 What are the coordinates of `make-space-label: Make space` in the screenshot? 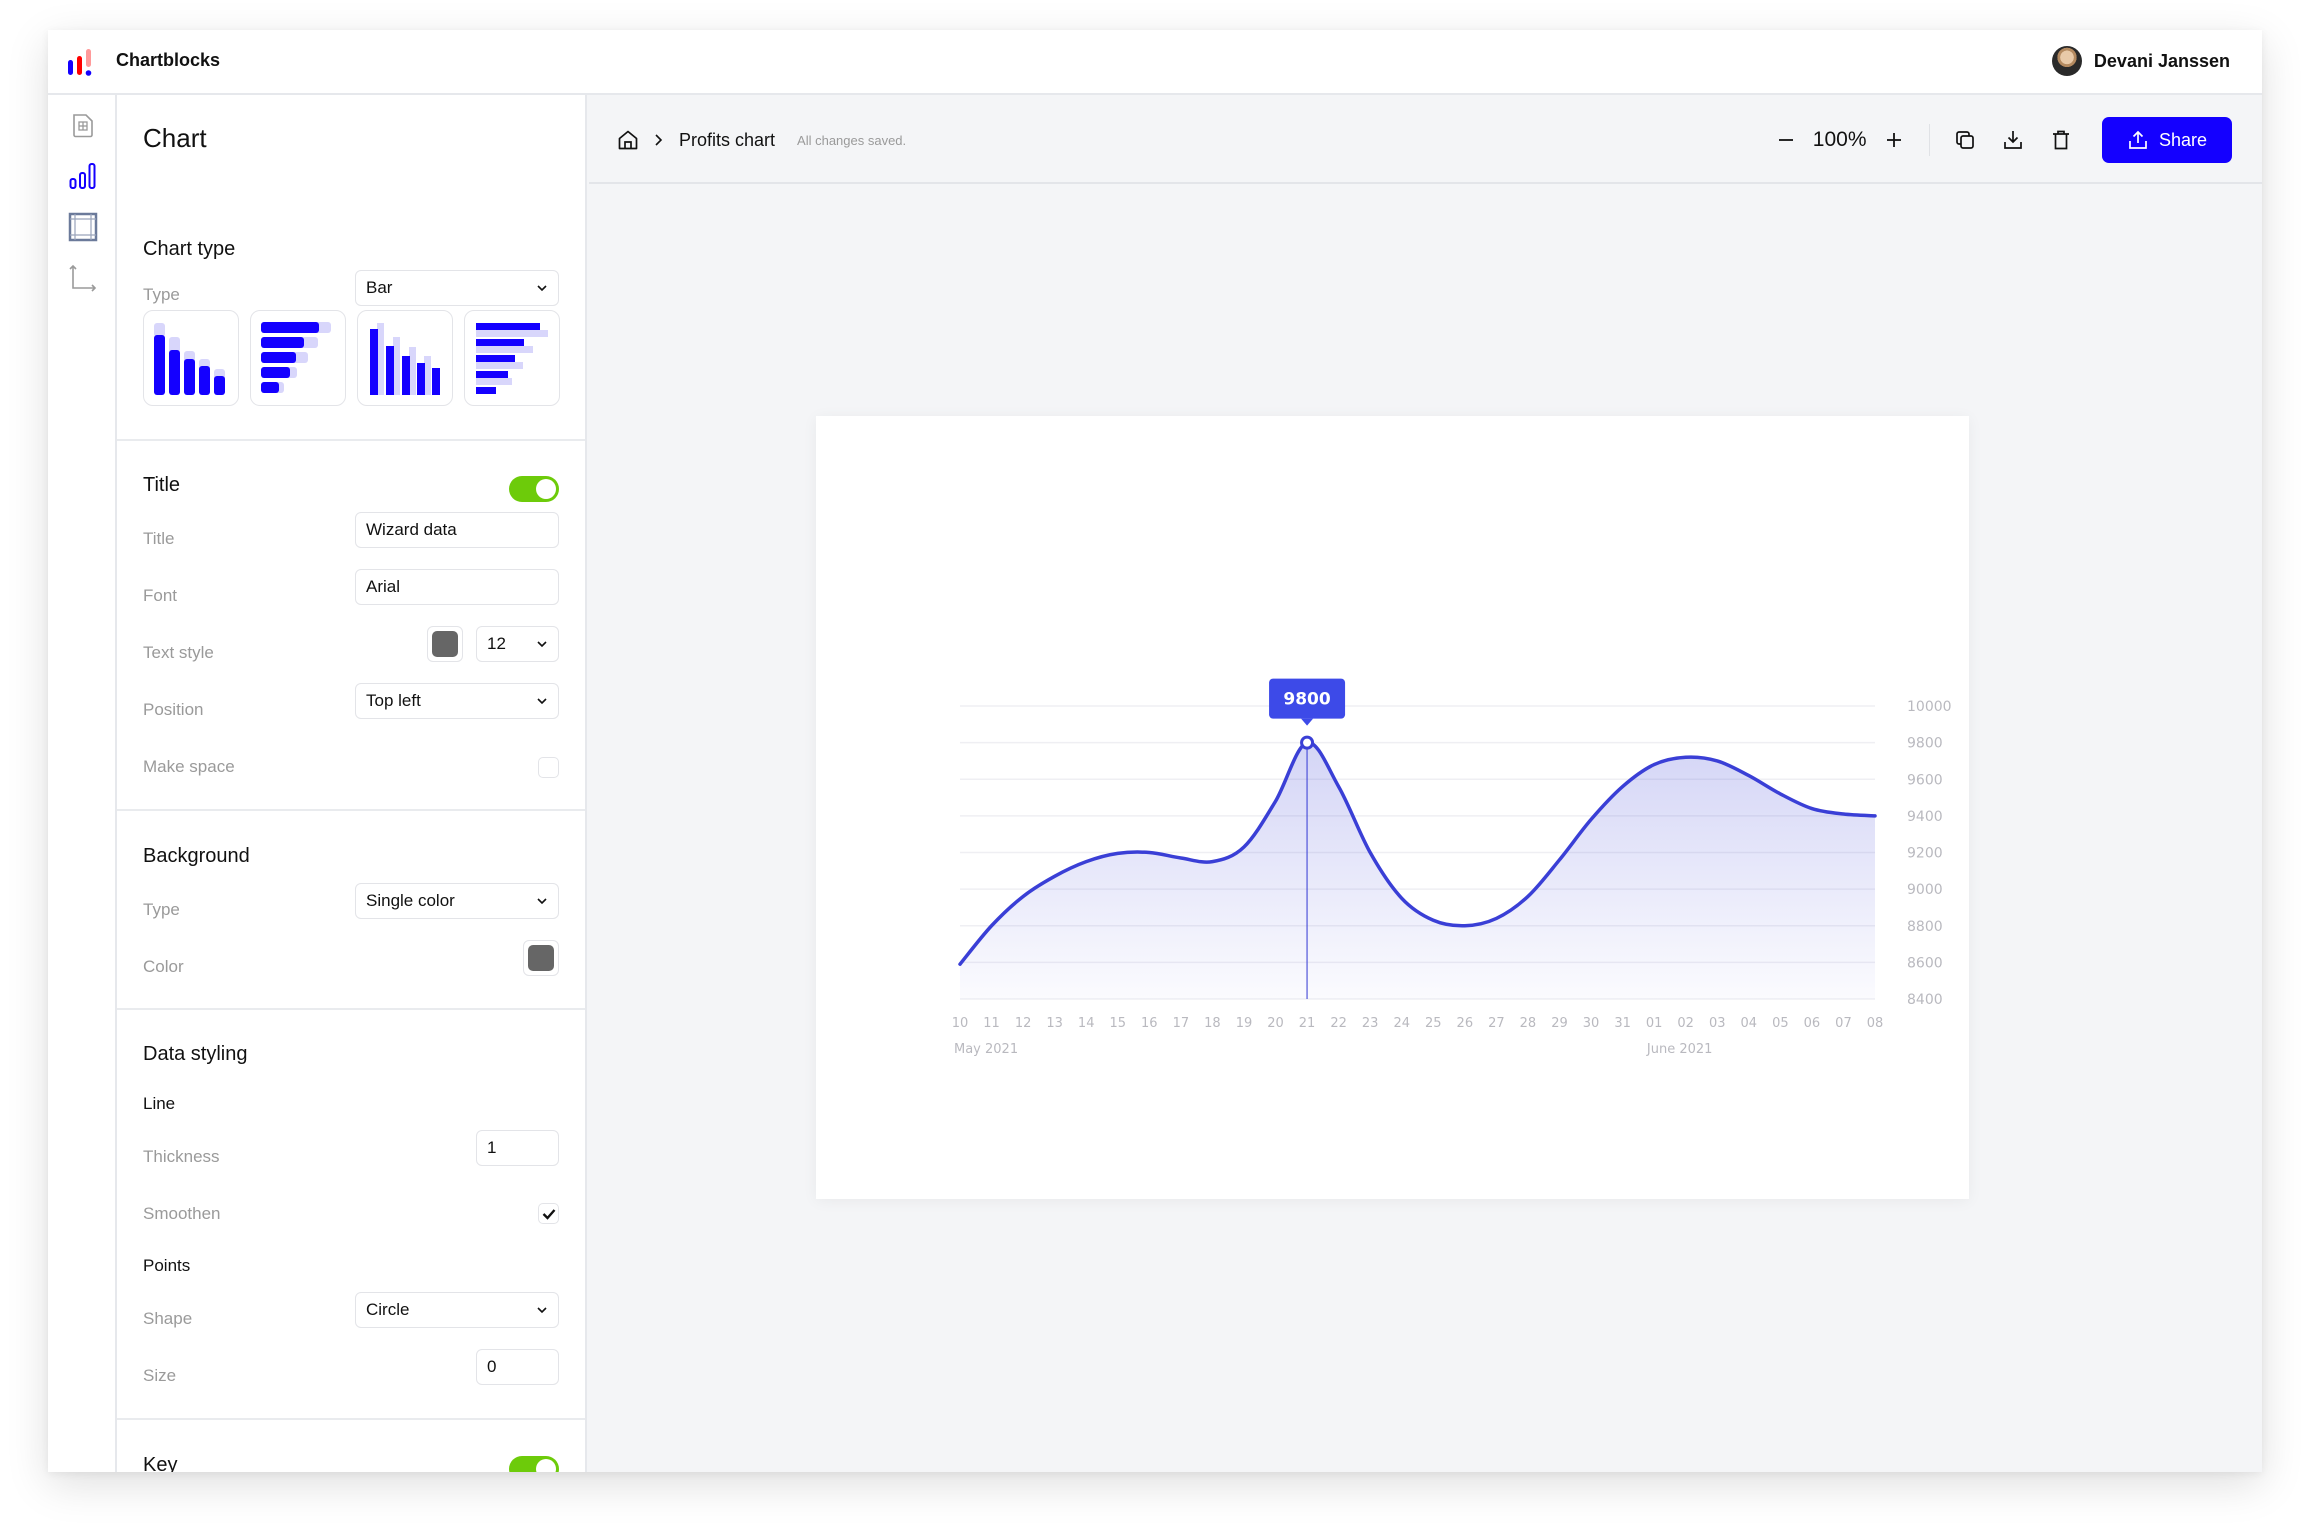 It's located at (189, 766).